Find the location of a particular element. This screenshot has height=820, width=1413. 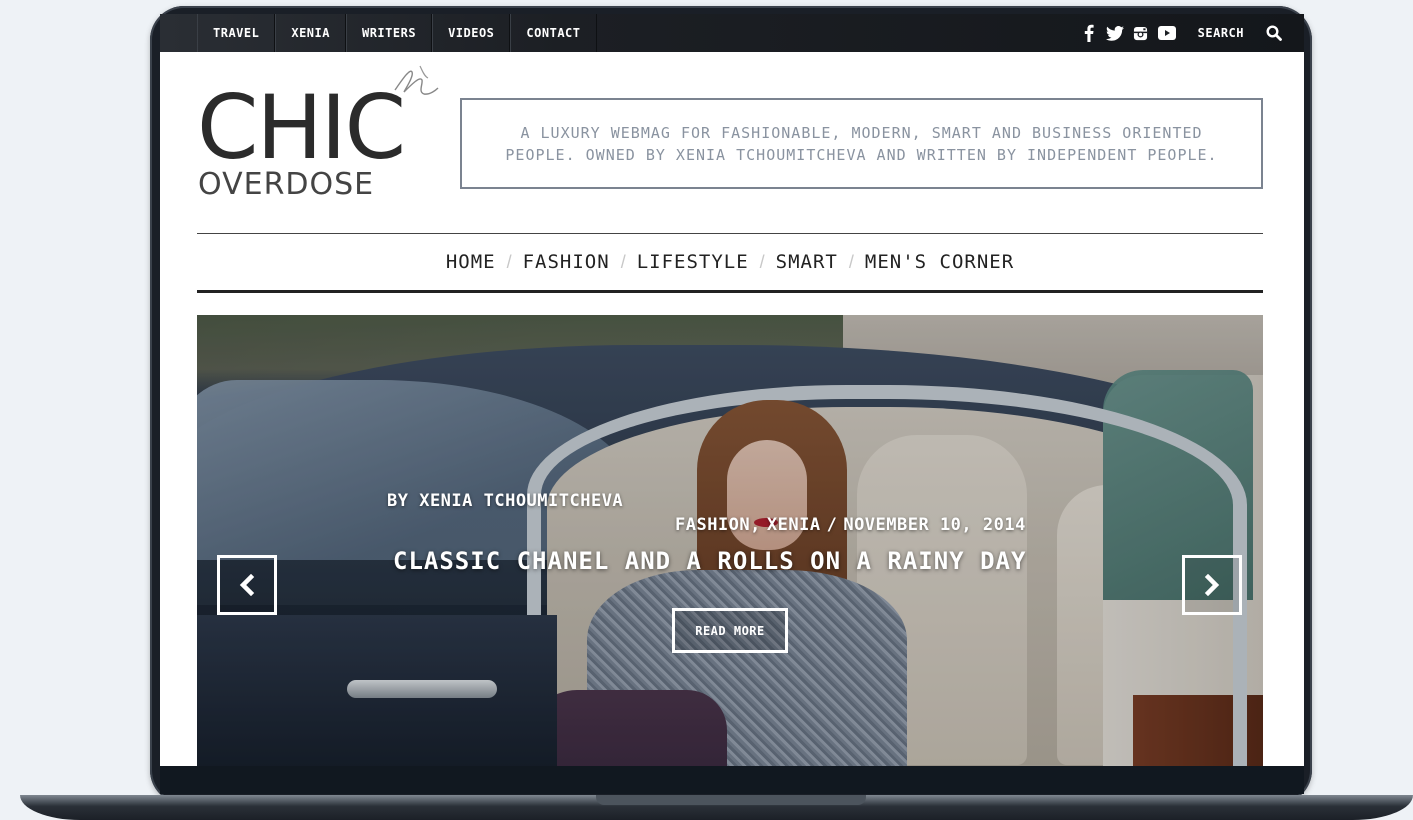

top-nav-writers: WRITERS is located at coordinates (389, 33).